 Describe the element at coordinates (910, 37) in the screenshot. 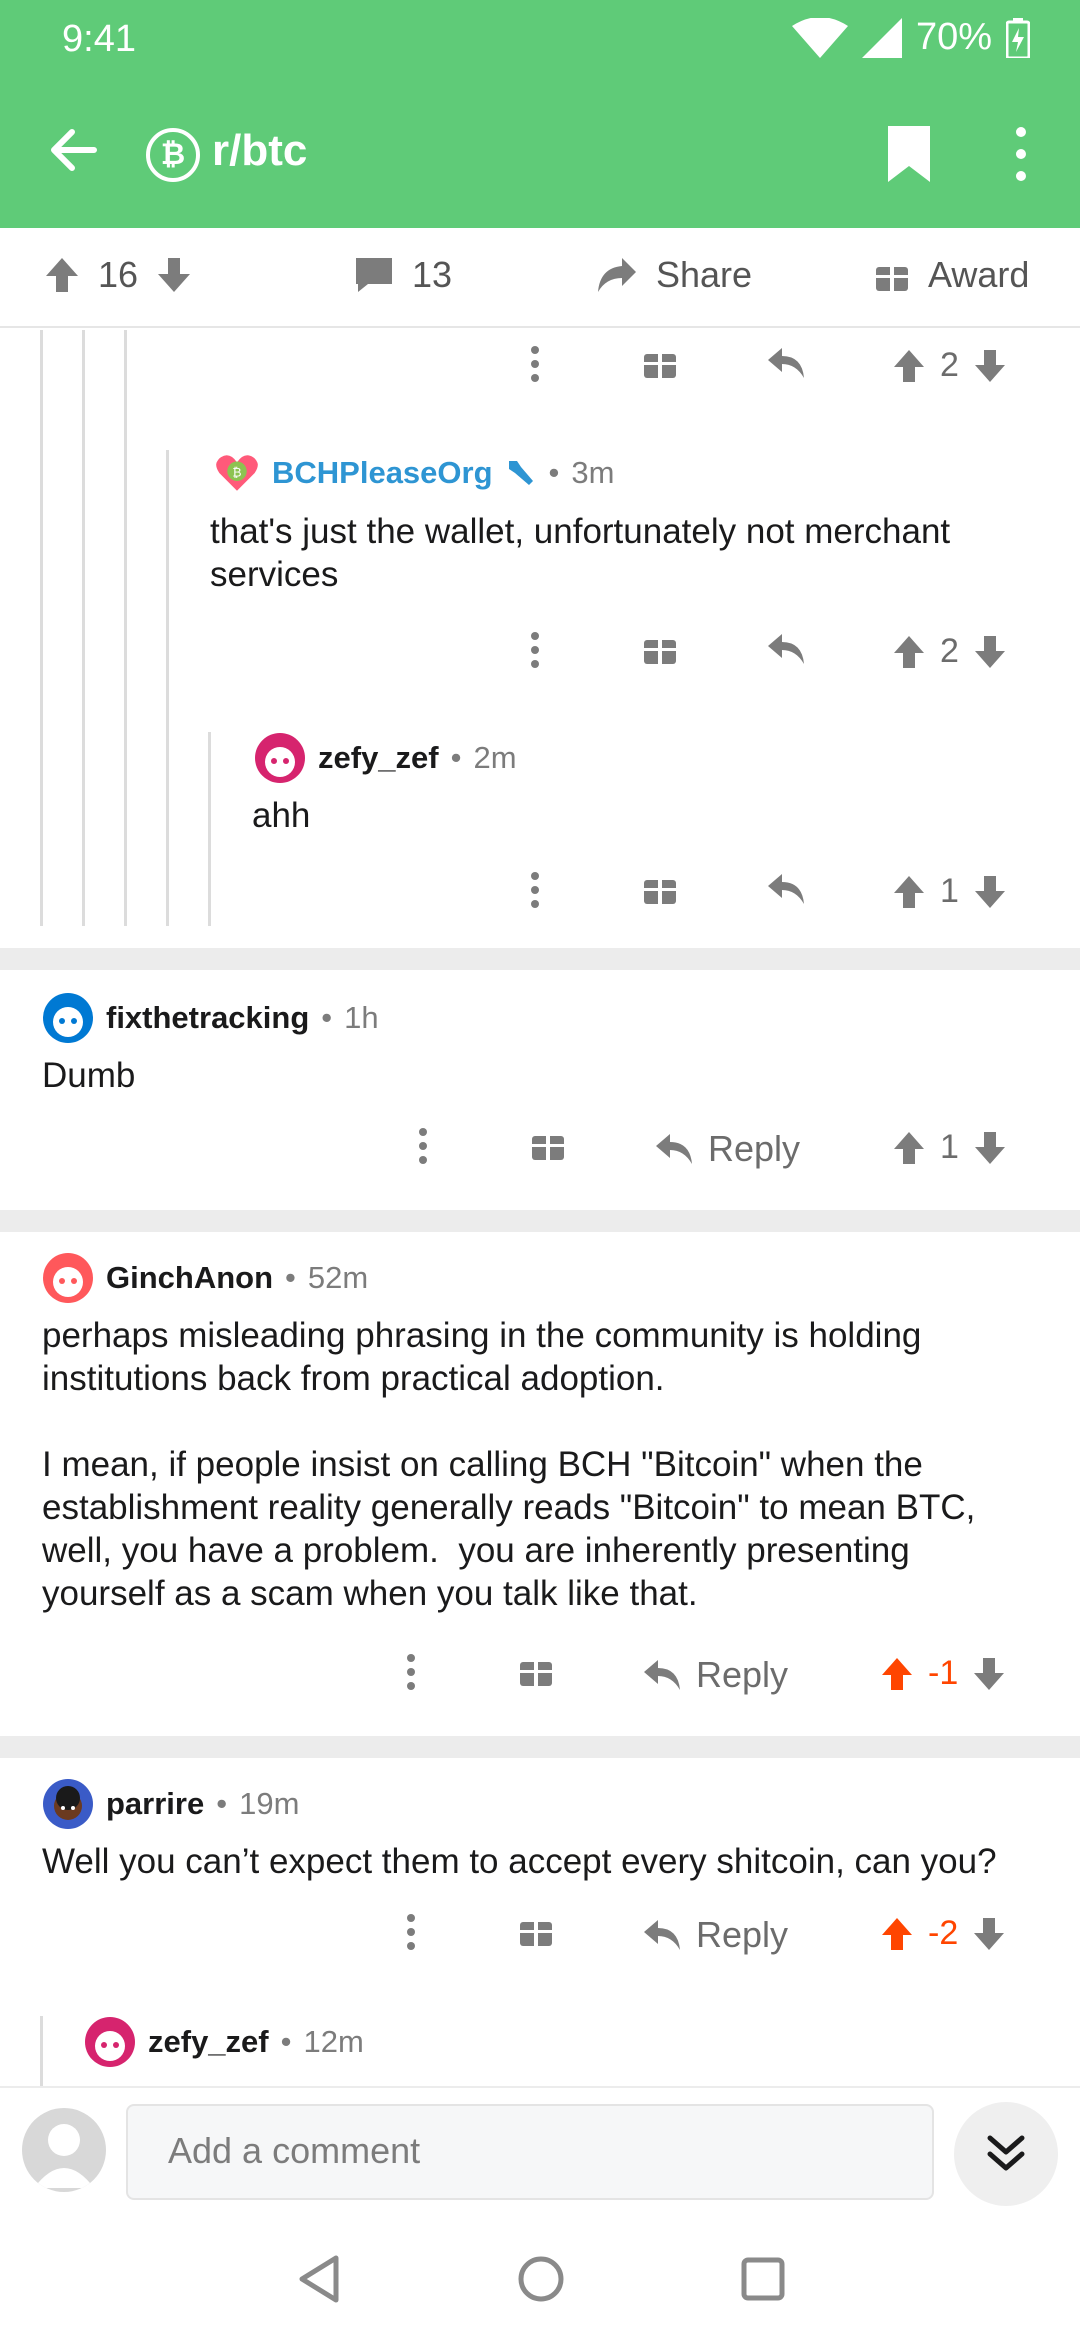

I see `status-indicators: 70%` at that location.